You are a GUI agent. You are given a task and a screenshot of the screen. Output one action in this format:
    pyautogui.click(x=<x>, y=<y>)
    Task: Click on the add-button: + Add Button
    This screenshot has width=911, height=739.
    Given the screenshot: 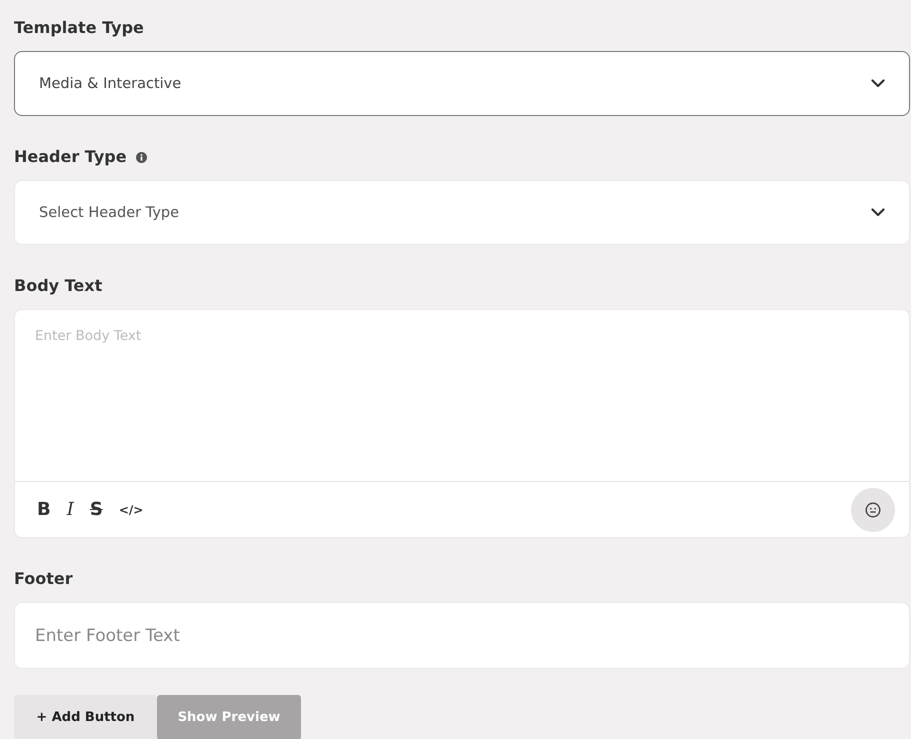 What is the action you would take?
    pyautogui.click(x=85, y=717)
    